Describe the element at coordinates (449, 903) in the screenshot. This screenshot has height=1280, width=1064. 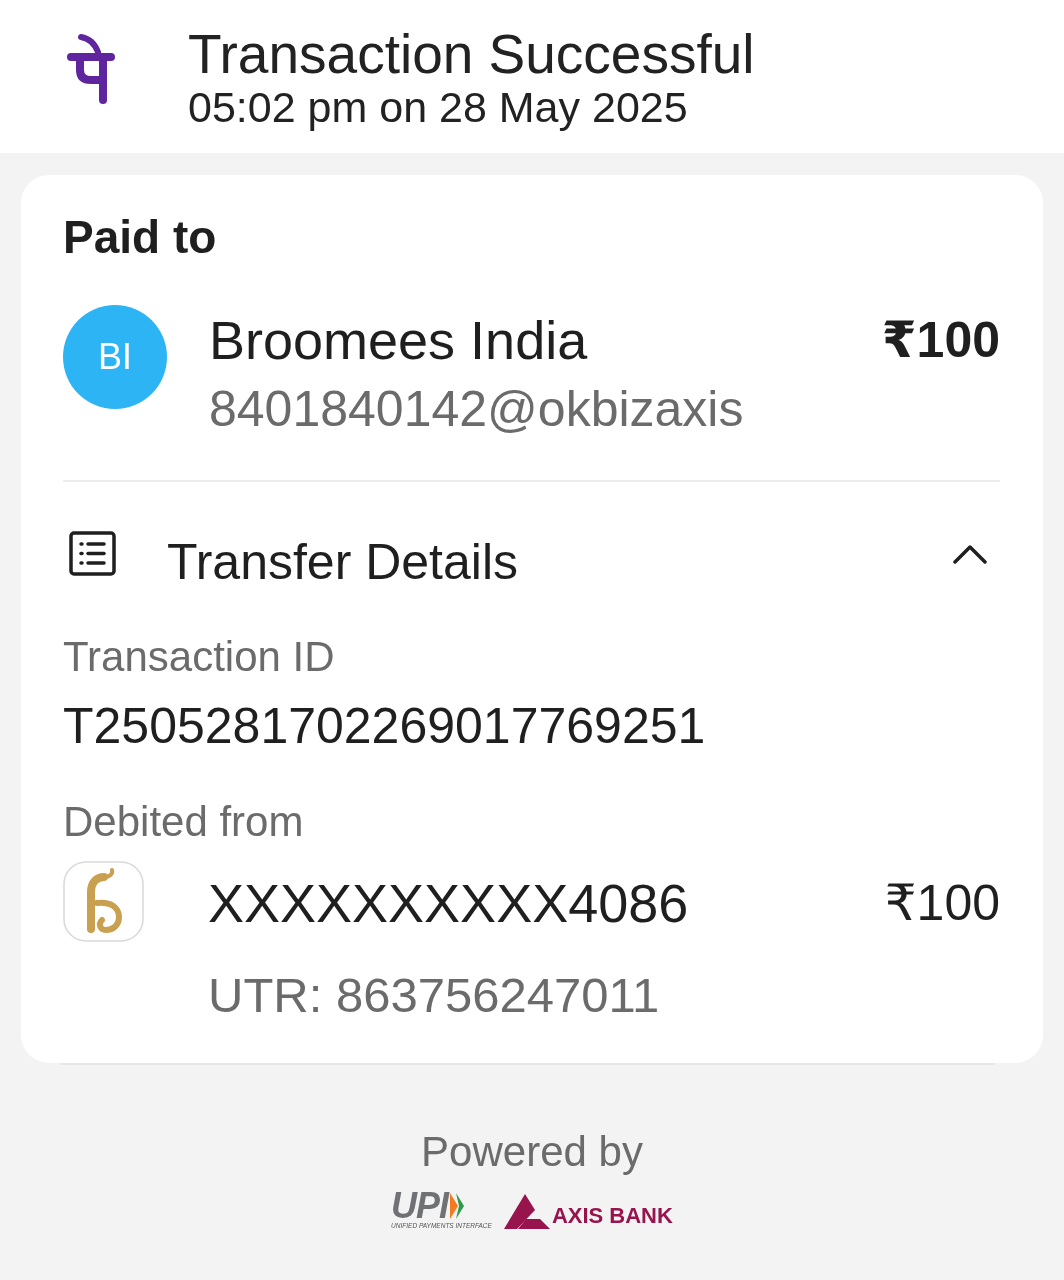
I see `account-number: XXXXXXXXXX4086` at that location.